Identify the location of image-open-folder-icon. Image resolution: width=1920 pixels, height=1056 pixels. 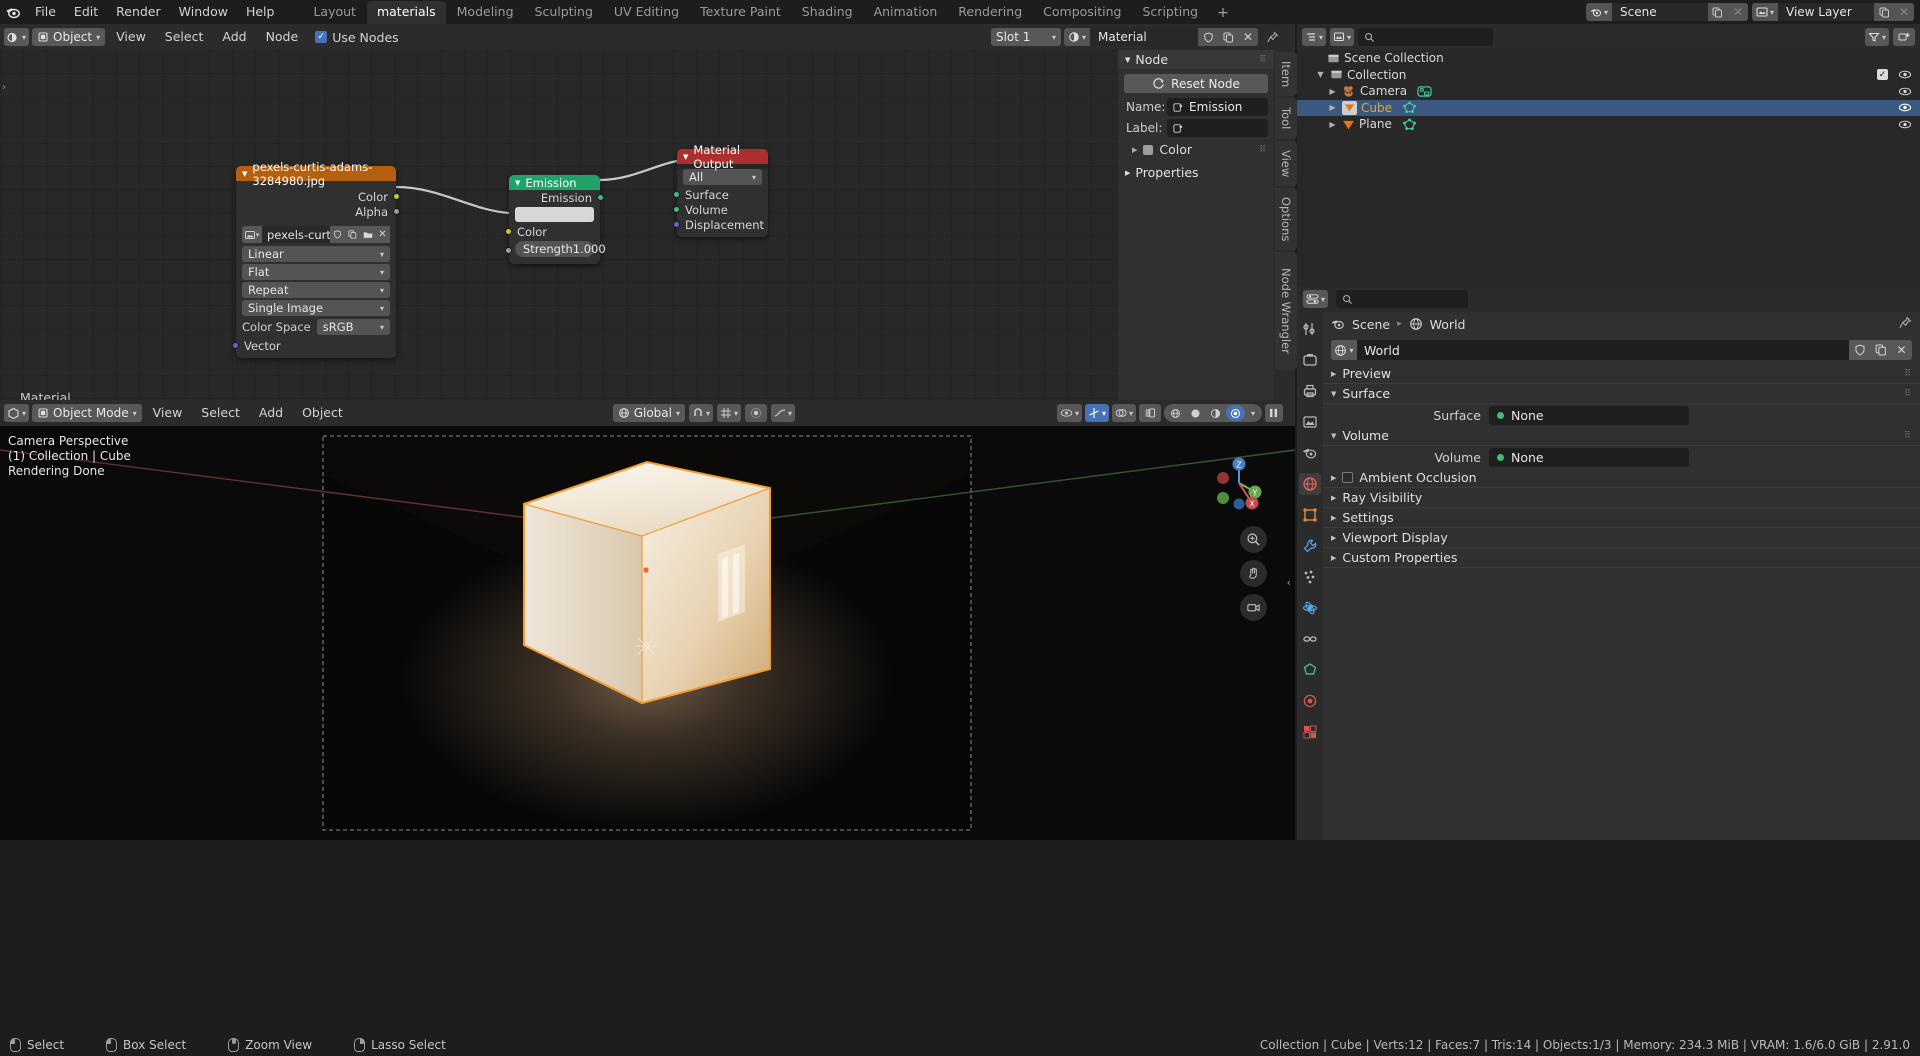
(367, 234).